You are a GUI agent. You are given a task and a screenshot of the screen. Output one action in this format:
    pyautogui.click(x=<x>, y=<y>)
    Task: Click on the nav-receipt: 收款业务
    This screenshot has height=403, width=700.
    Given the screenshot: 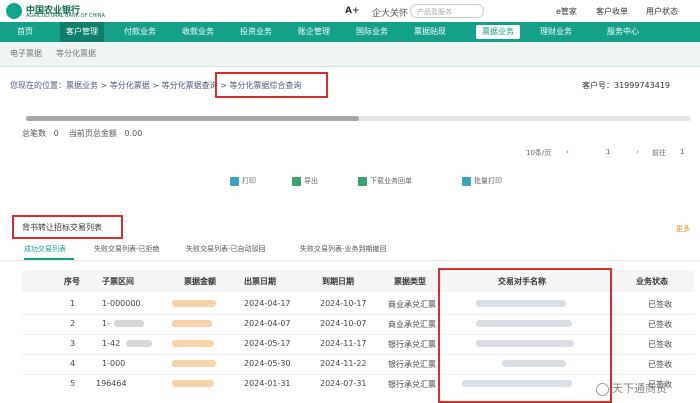 What is the action you would take?
    pyautogui.click(x=198, y=32)
    